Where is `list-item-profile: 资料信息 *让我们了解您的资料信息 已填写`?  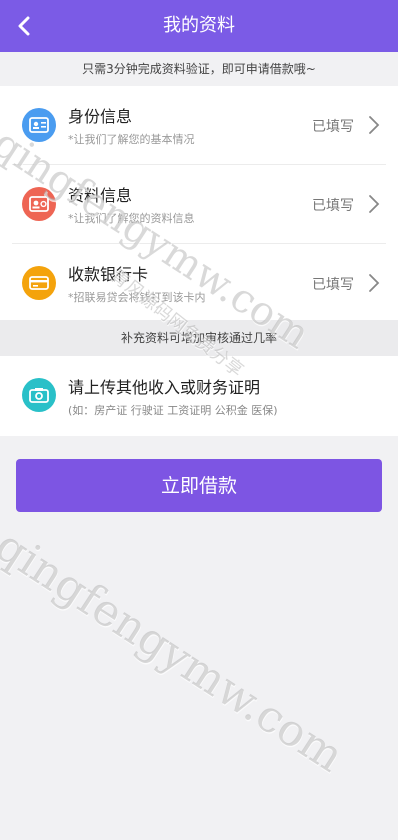 list-item-profile: 资料信息 *让我们了解您的资料信息 已填写 is located at coordinates (199, 204).